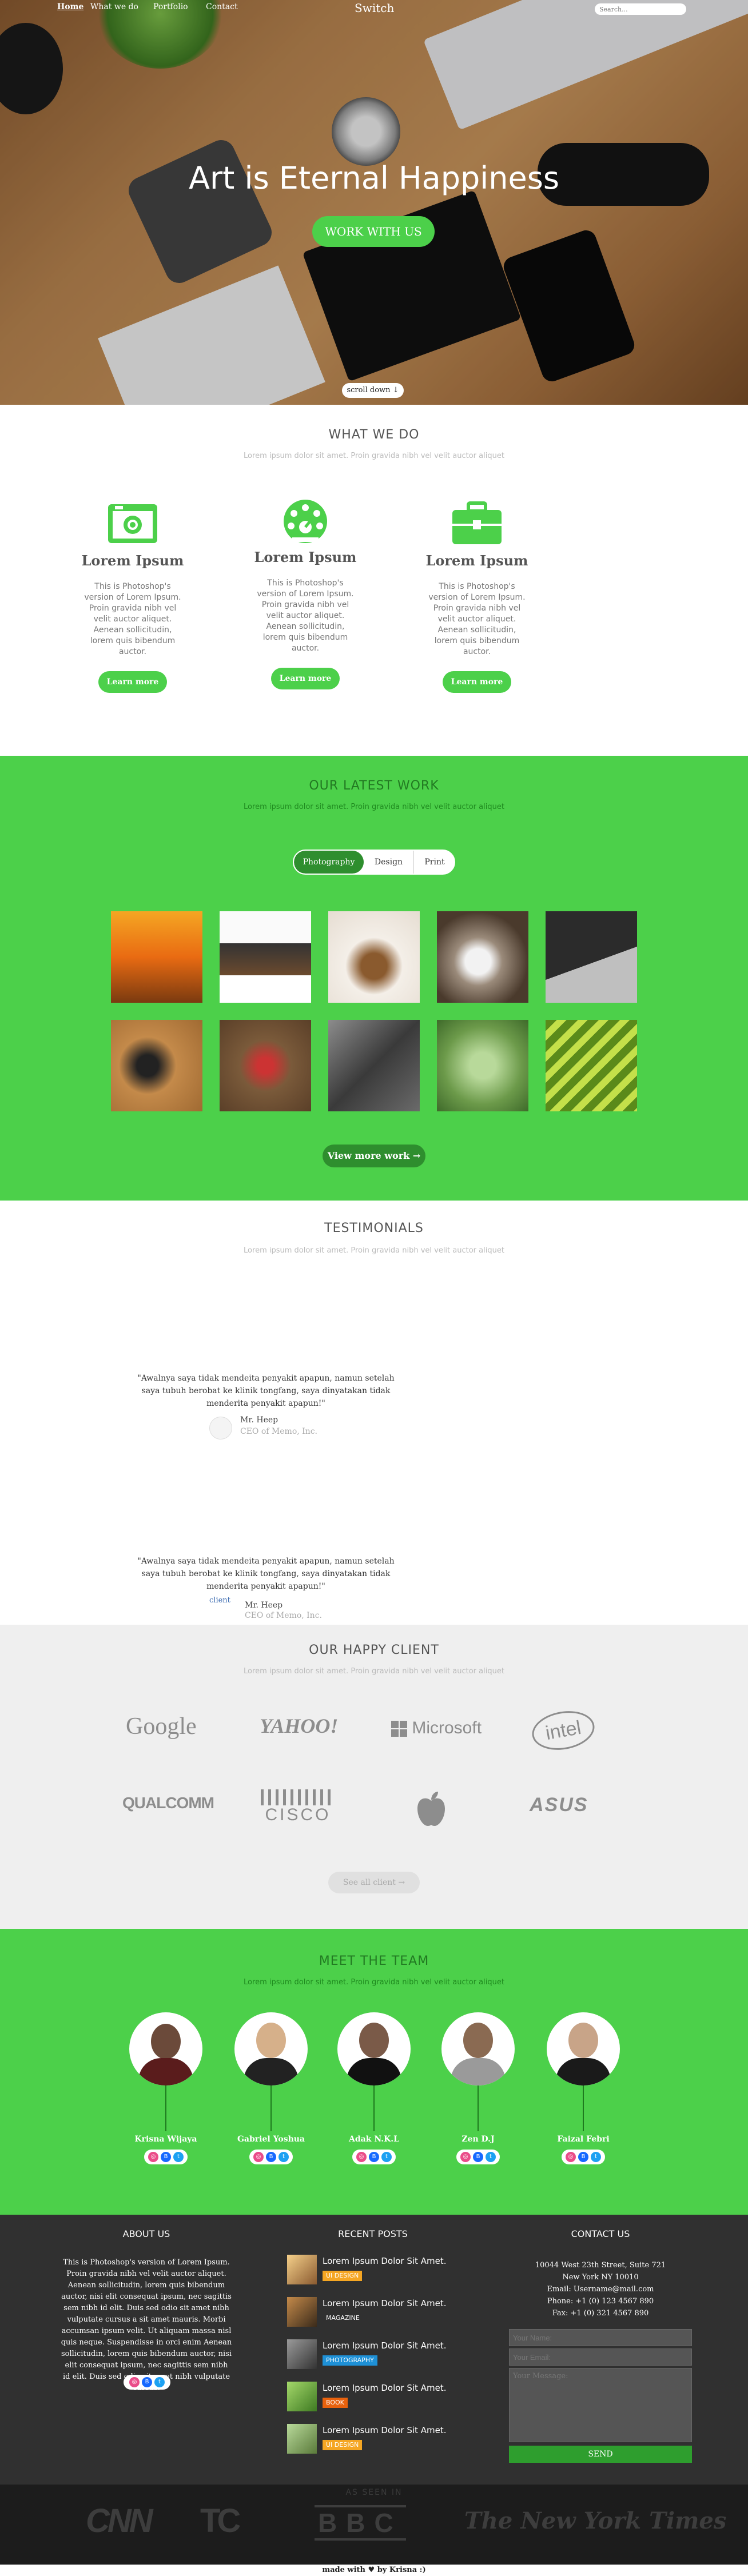 The height and width of the screenshot is (2576, 748). Describe the element at coordinates (329, 862) in the screenshot. I see `filter-photography: Photography` at that location.